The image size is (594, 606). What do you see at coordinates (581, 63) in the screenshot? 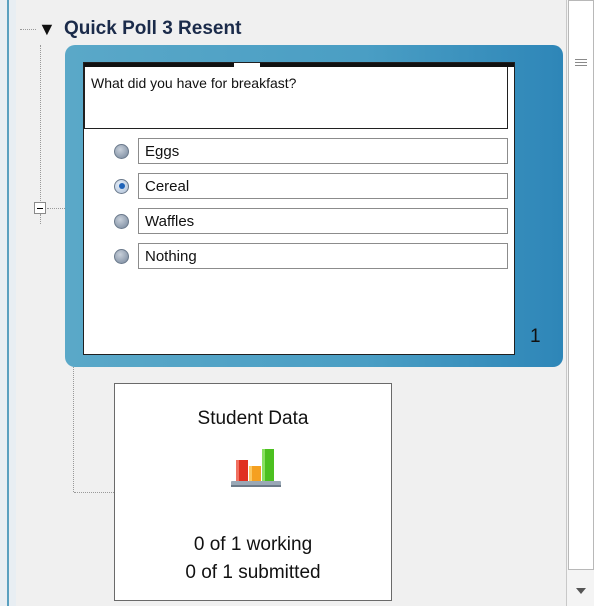
I see `grip-icon` at bounding box center [581, 63].